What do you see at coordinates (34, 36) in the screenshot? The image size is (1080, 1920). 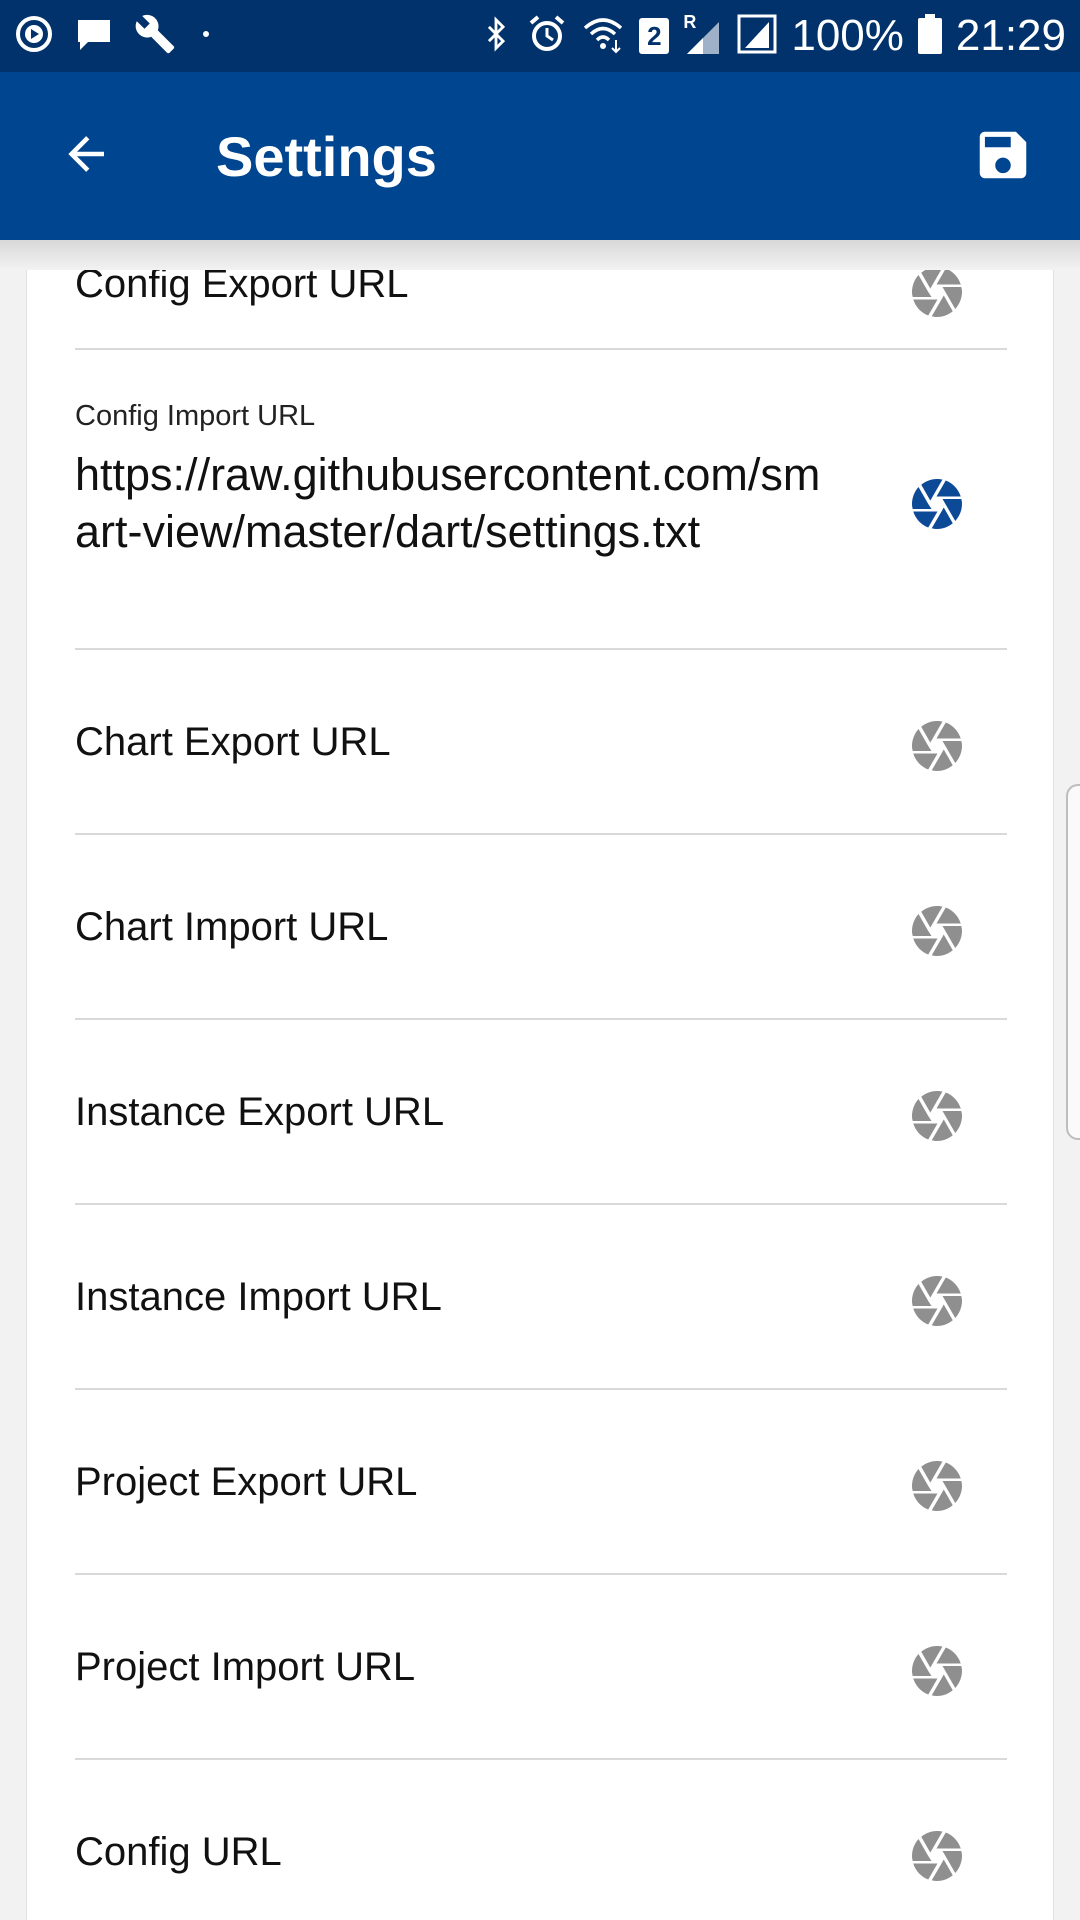 I see `play-circle-icon` at bounding box center [34, 36].